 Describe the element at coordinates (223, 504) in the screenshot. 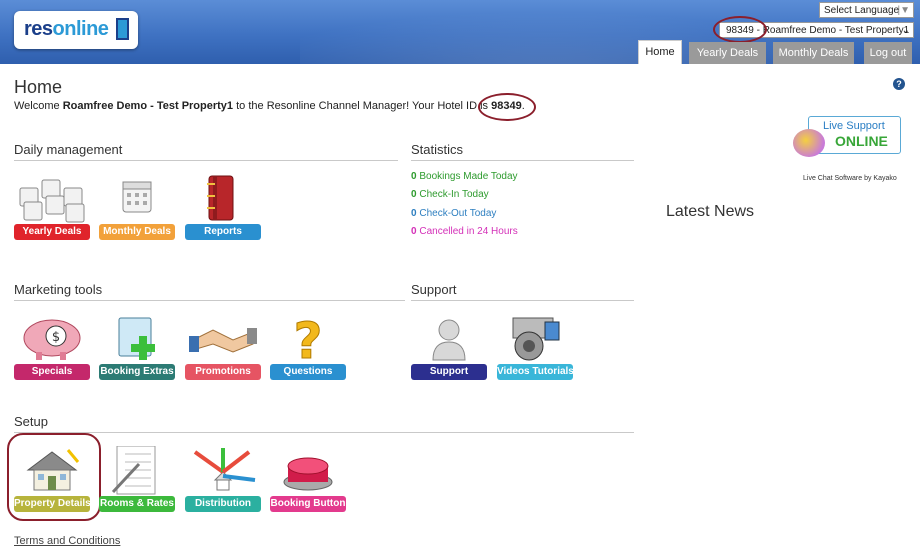

I see `tile-label: Distribution` at that location.